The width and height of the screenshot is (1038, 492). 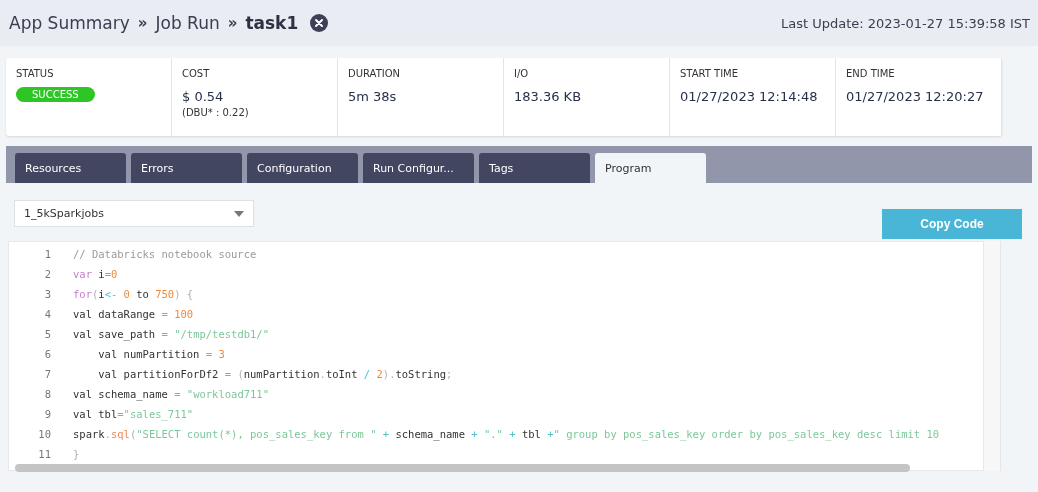 What do you see at coordinates (215, 112) in the screenshot?
I see `stat-subtext: (DBU* : 0.22)` at bounding box center [215, 112].